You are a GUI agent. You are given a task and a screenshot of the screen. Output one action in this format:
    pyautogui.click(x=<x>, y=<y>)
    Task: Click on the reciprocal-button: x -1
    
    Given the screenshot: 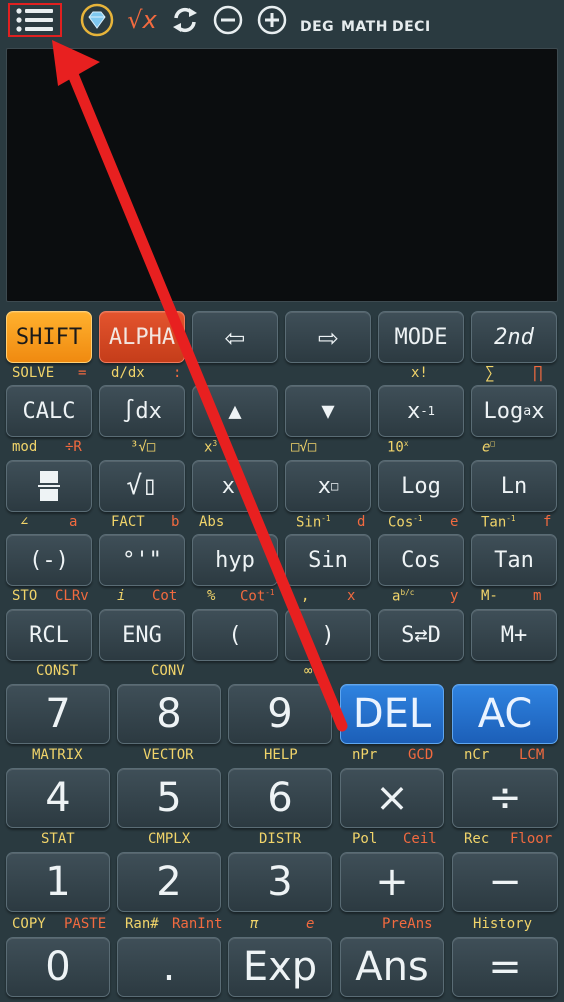 What is the action you would take?
    pyautogui.click(x=421, y=411)
    